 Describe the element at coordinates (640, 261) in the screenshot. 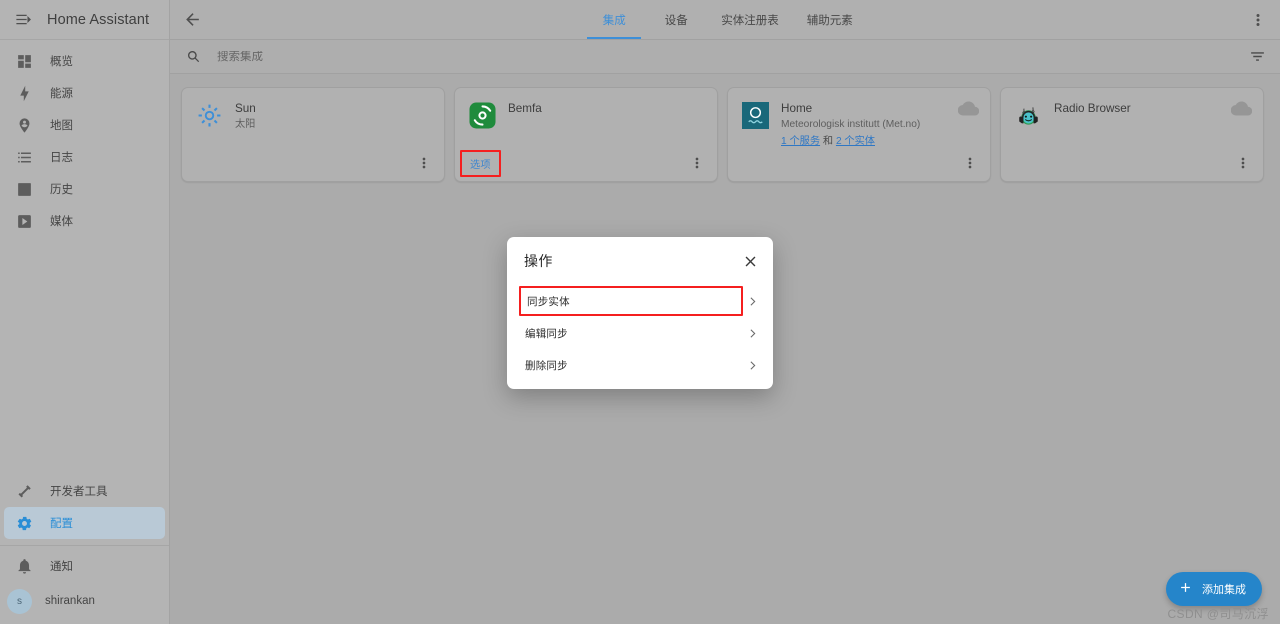

I see `dialog-header: 操作` at that location.